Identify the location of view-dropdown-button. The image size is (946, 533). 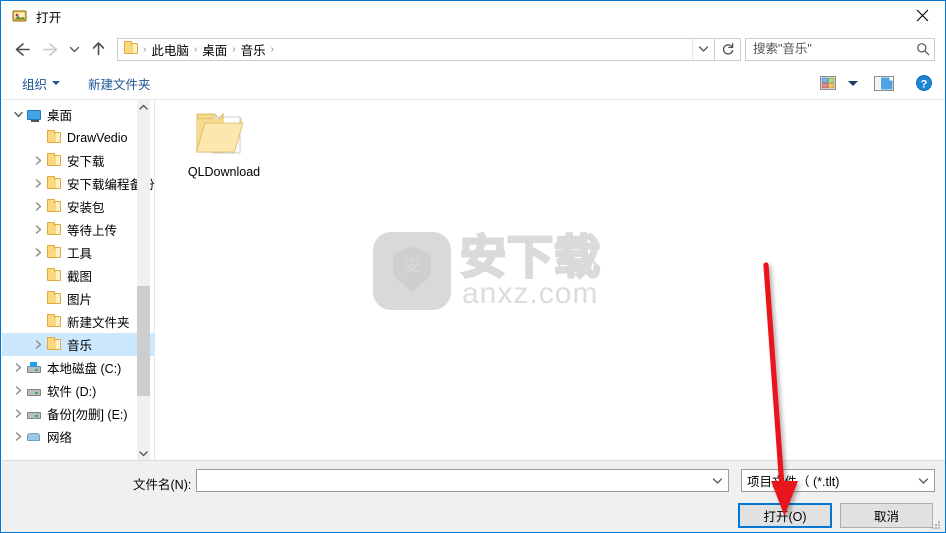
(853, 83).